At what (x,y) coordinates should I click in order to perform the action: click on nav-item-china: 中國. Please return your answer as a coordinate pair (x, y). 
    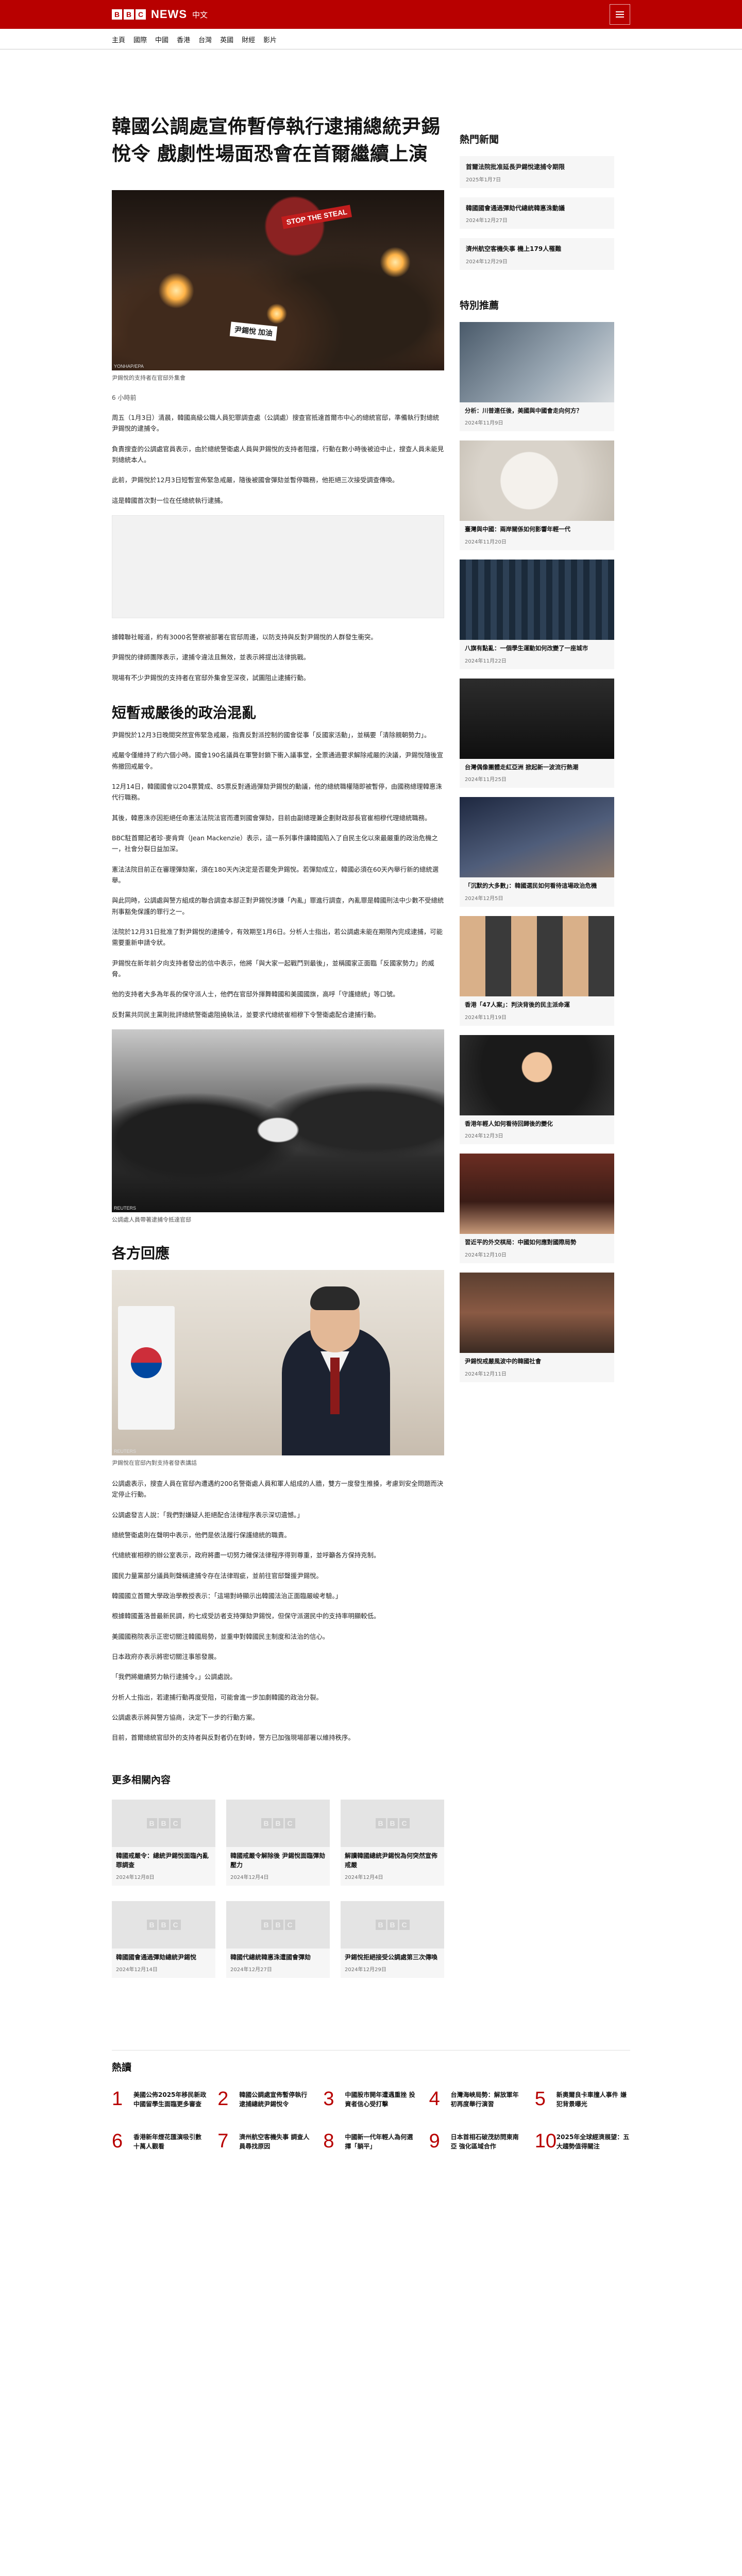
    Looking at the image, I should click on (162, 39).